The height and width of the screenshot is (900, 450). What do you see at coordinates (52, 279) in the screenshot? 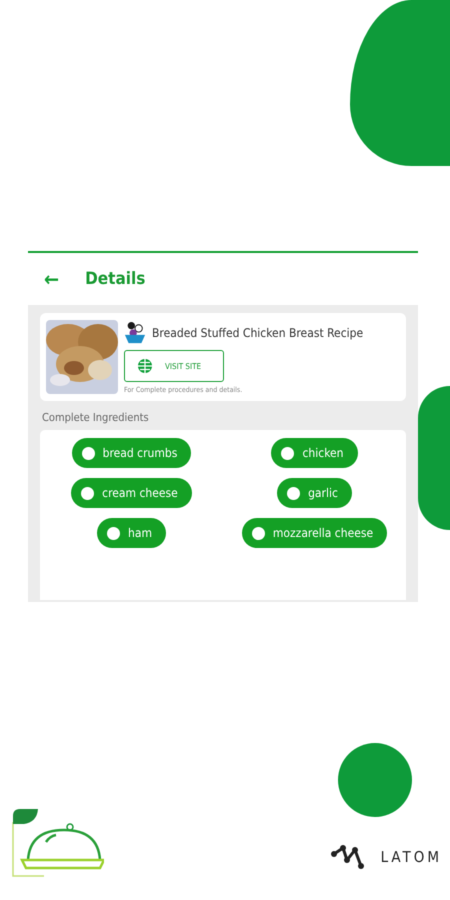
I see `back-arrow: ←` at bounding box center [52, 279].